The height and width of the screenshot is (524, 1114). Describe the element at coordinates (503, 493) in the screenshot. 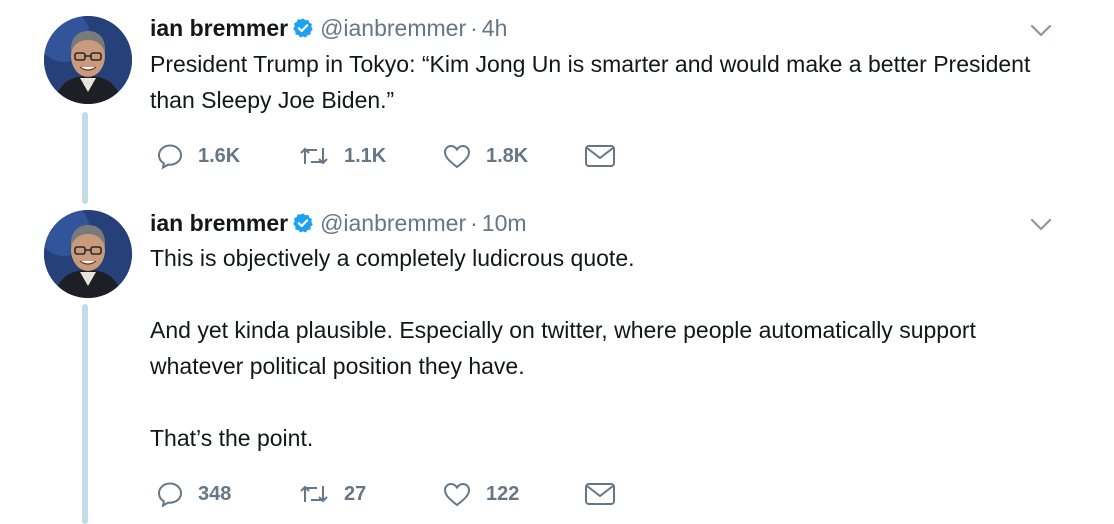

I see `like-count: 122` at that location.